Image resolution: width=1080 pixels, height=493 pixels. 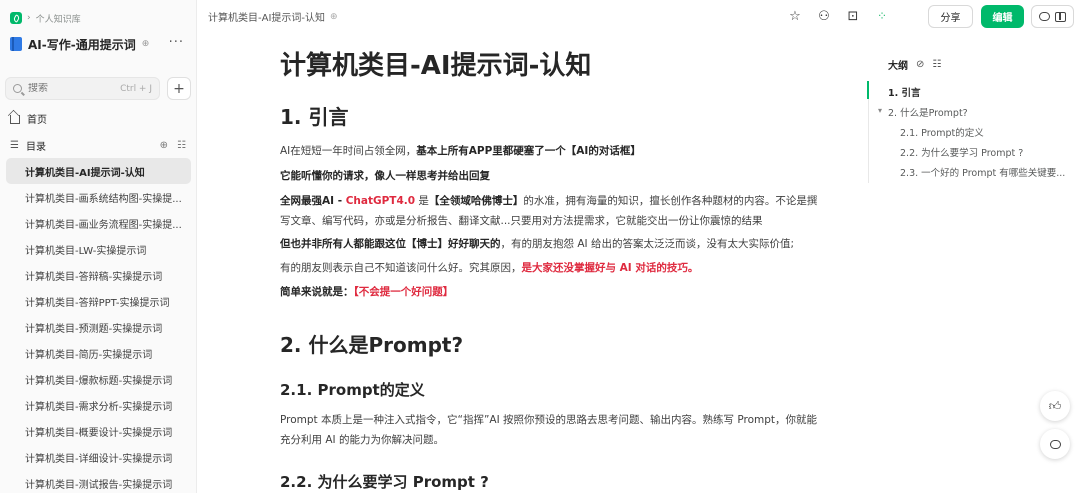 What do you see at coordinates (384, 482) in the screenshot?
I see `subsection-heading-why: 2.2. 为什么要学习 Prompt ?` at bounding box center [384, 482].